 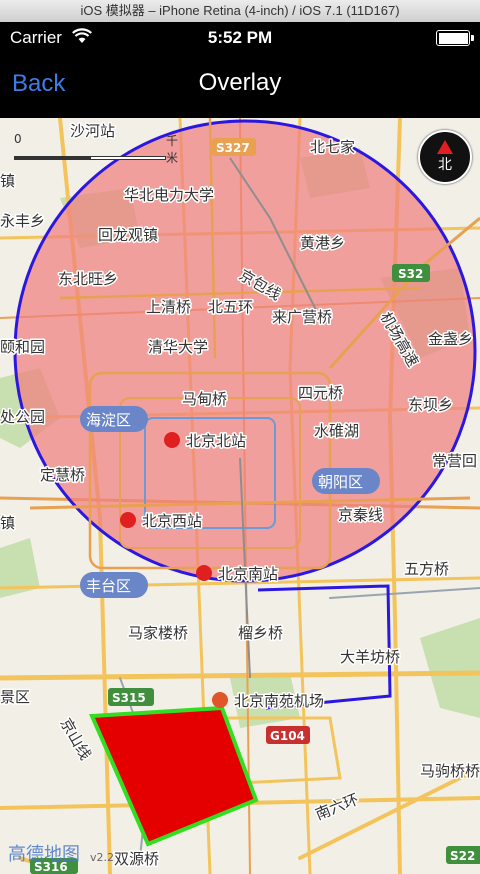 What do you see at coordinates (462, 856) in the screenshot?
I see `label-s22: S22` at bounding box center [462, 856].